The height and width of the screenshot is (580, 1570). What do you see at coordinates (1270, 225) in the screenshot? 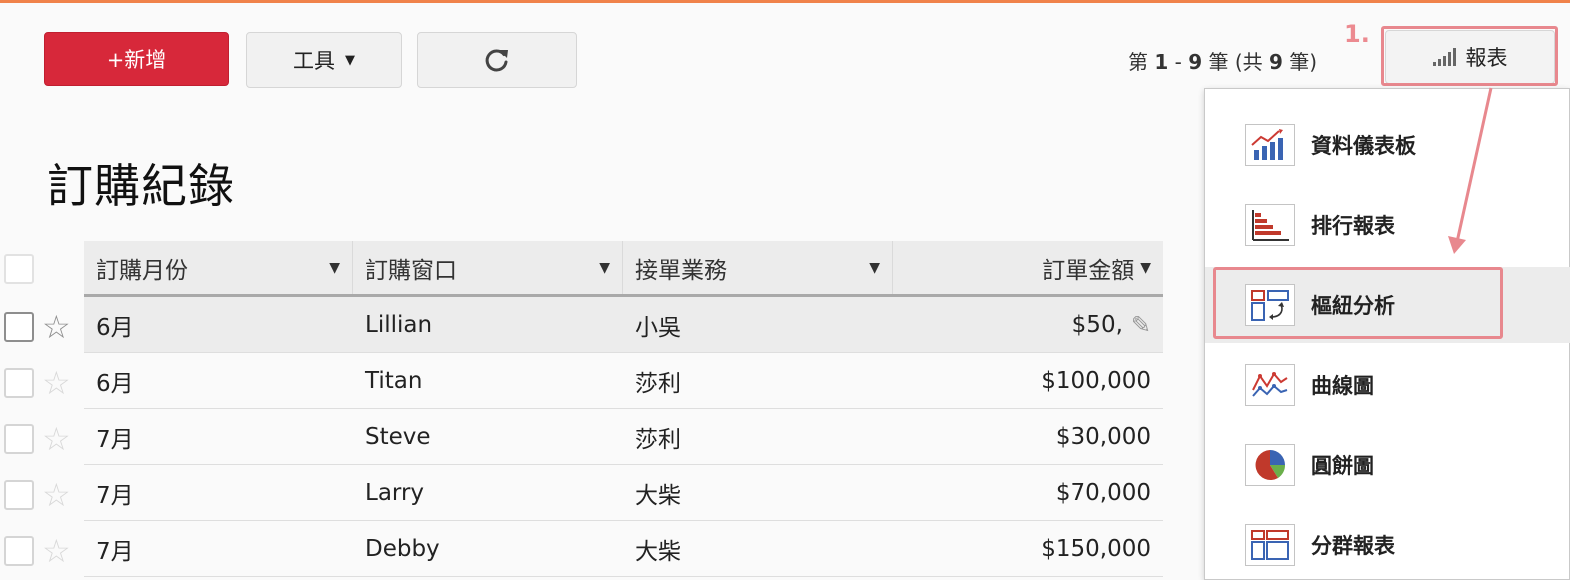
I see `ranking-bars-icon` at bounding box center [1270, 225].